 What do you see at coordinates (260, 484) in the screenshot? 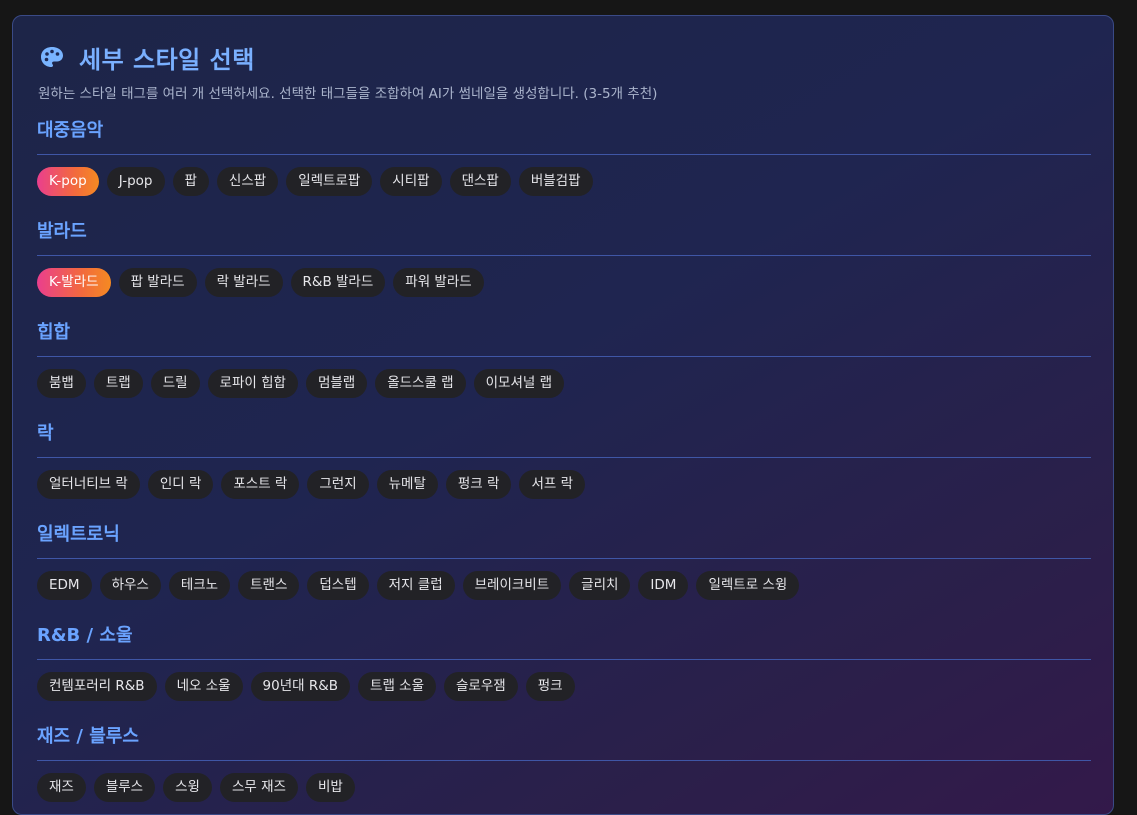
I see `style-tag: 포스트 락` at bounding box center [260, 484].